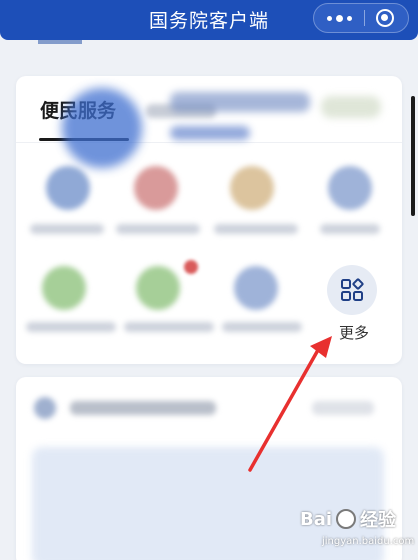  I want to click on watermark-text: Bai, so click(316, 519).